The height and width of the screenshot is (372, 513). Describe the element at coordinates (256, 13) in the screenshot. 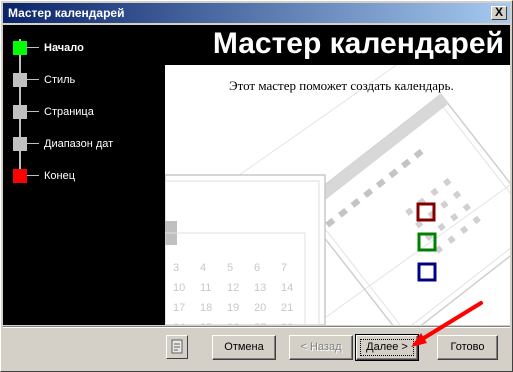

I see `title-bar: Мастер календарей X` at that location.